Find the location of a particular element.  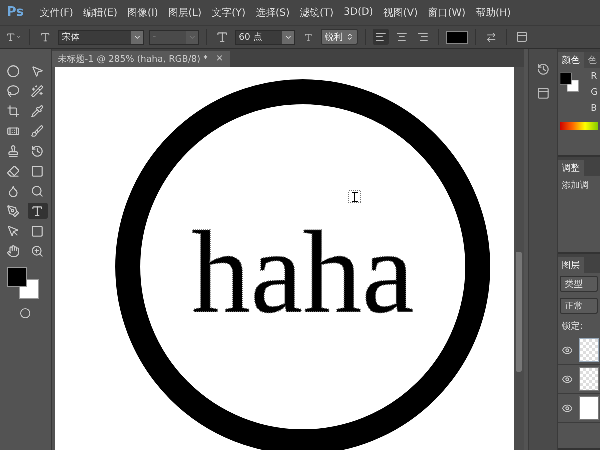

caret-icon is located at coordinates (19, 37).